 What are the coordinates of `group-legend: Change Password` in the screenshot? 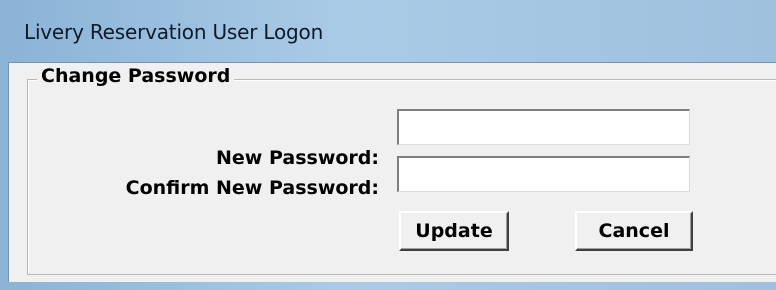 It's located at (136, 76).